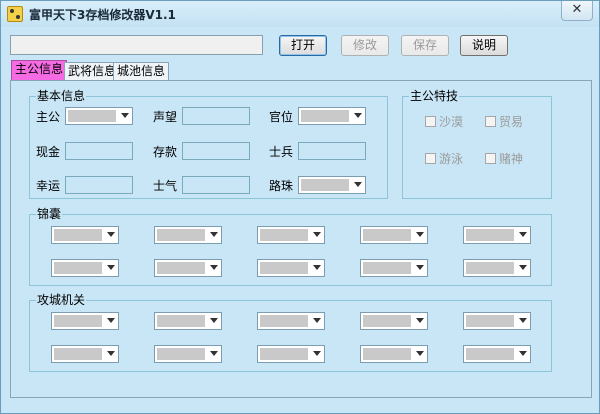  I want to click on tab-lord-info: 主公信息, so click(39, 70).